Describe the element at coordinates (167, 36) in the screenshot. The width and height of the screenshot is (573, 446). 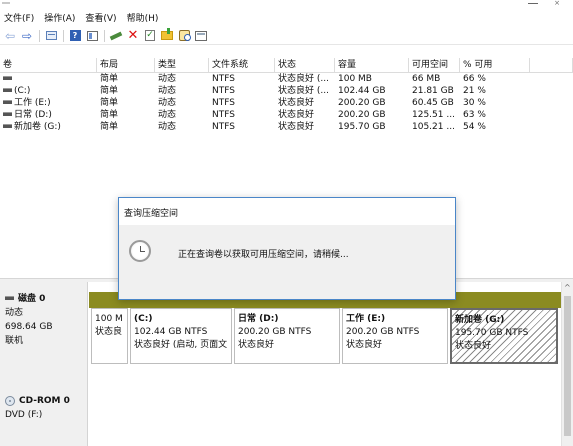
I see `new-folder-button` at that location.